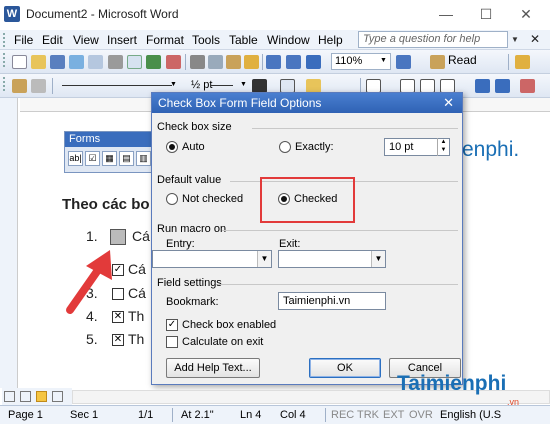 The image size is (550, 424). Describe the element at coordinates (165, 40) in the screenshot. I see `menu-format: Format` at that location.